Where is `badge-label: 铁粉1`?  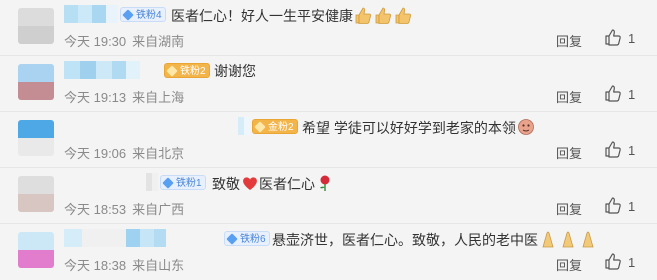
badge-label: 铁粉1 is located at coordinates (189, 183).